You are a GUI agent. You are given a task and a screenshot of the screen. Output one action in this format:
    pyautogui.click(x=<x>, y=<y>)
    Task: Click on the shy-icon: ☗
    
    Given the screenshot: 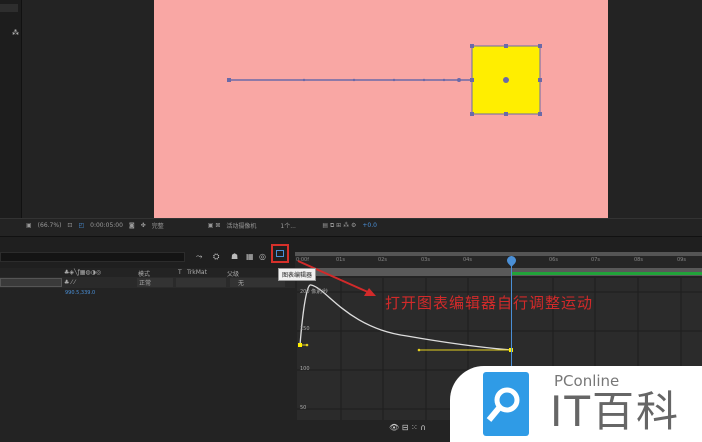 What is the action you would take?
    pyautogui.click(x=234, y=256)
    